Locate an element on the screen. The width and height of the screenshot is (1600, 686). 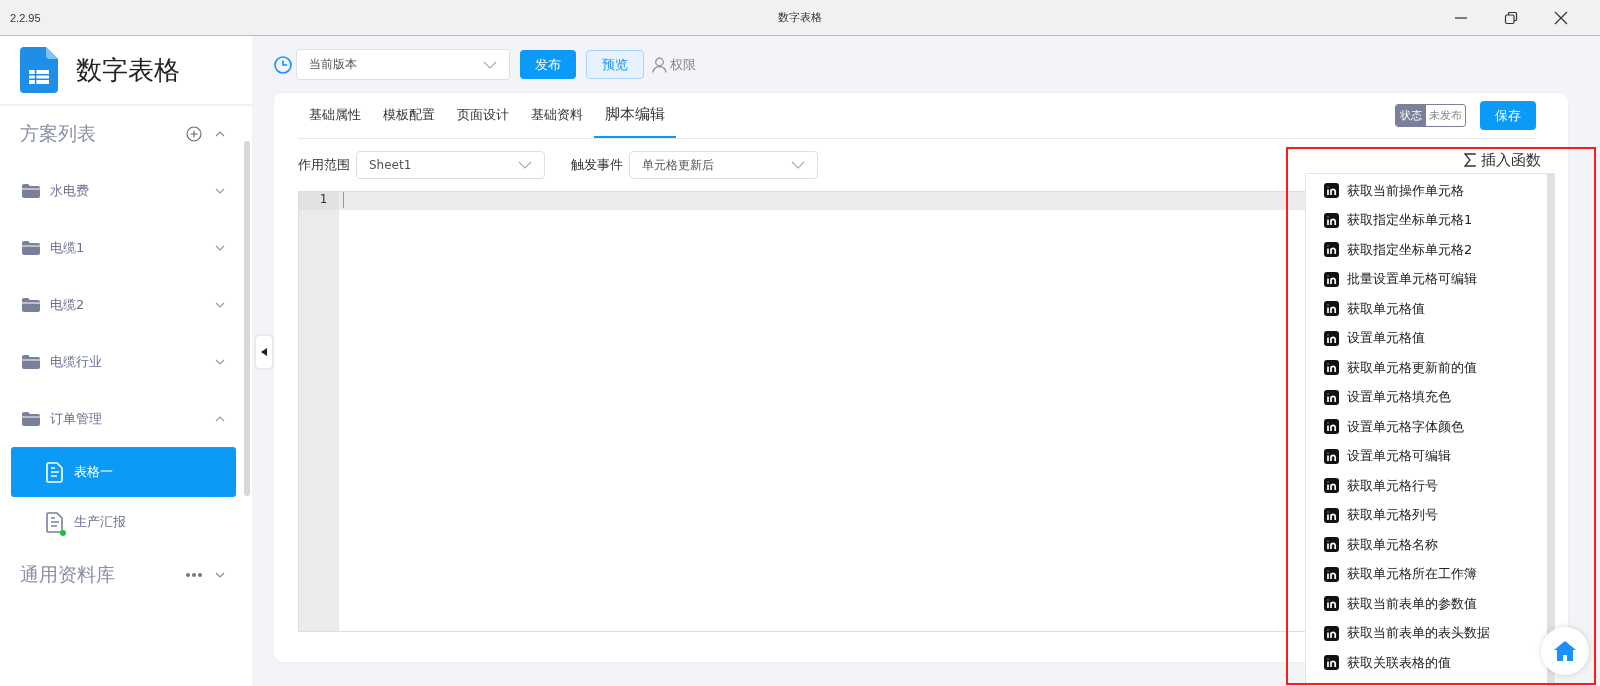
insert-function-button: 插入函数 is located at coordinates (1509, 160).